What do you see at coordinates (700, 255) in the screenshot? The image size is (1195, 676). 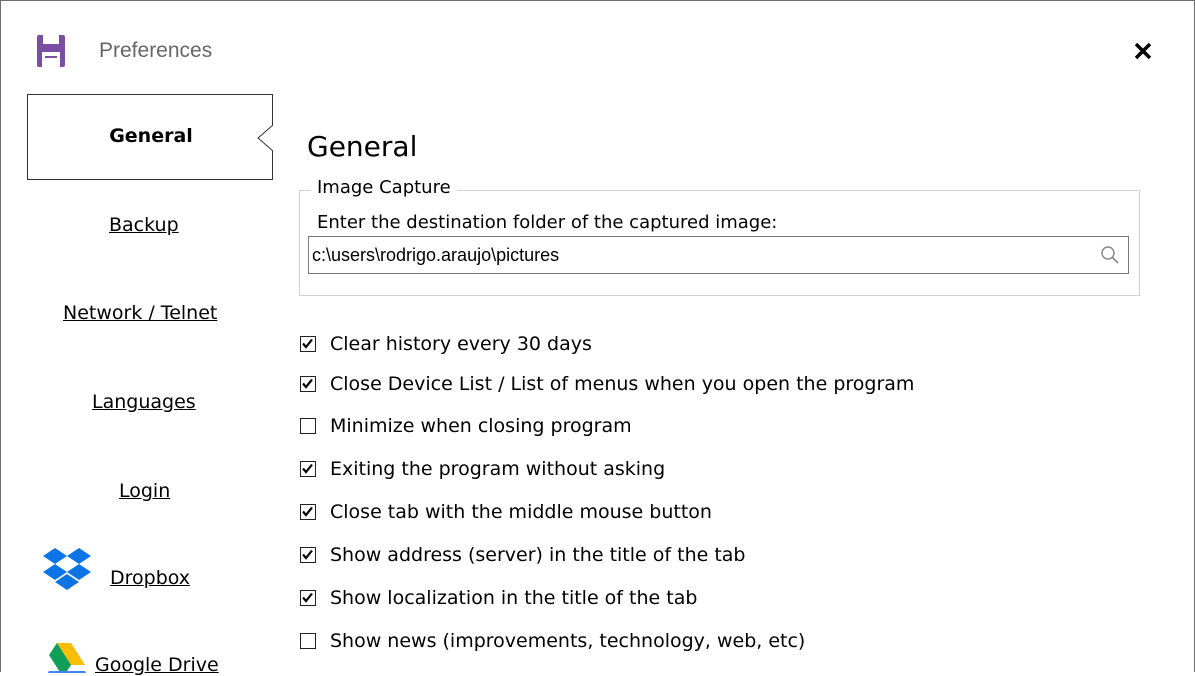 I see `destination-folder-input` at bounding box center [700, 255].